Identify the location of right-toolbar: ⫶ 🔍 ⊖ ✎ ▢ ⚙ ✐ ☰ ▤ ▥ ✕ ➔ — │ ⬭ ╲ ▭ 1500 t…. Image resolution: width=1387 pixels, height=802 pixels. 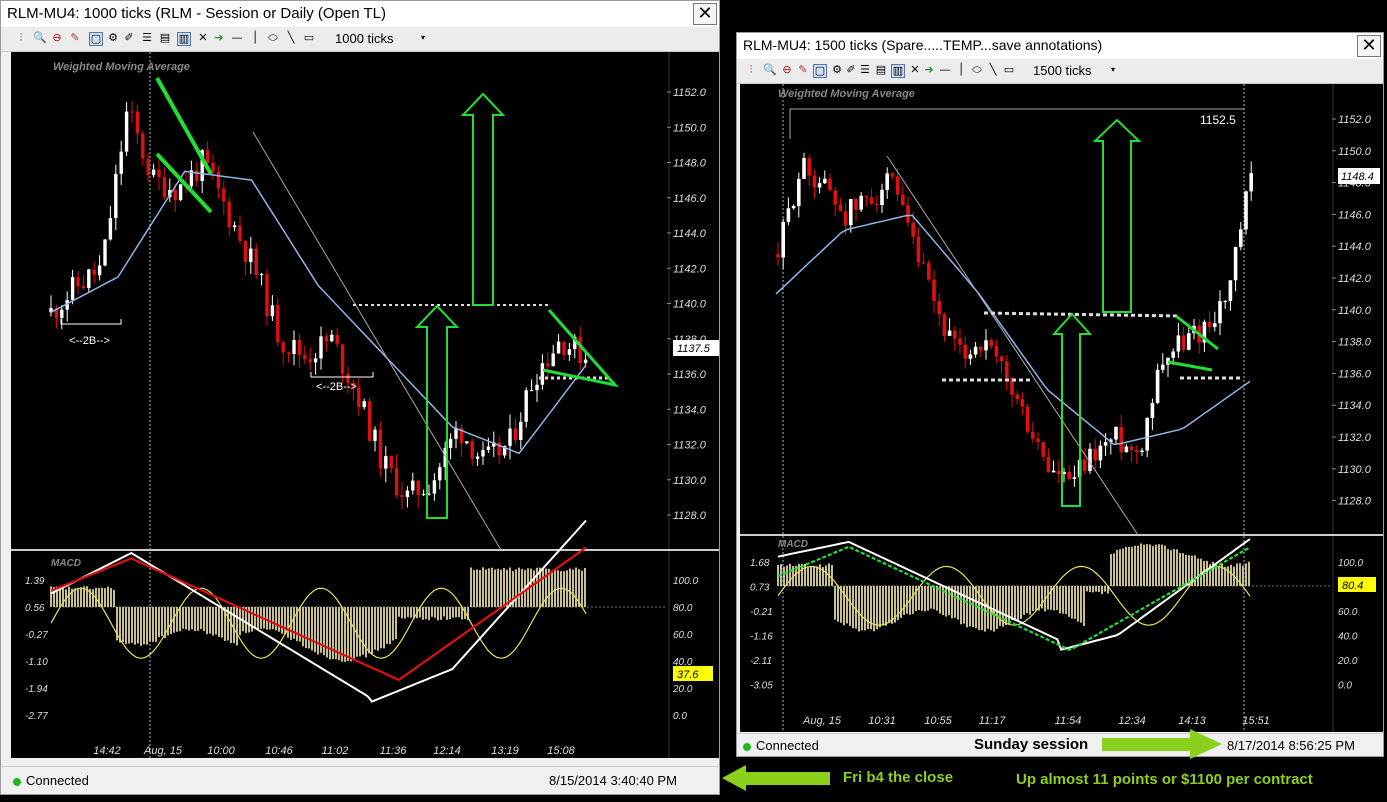
(1060, 71).